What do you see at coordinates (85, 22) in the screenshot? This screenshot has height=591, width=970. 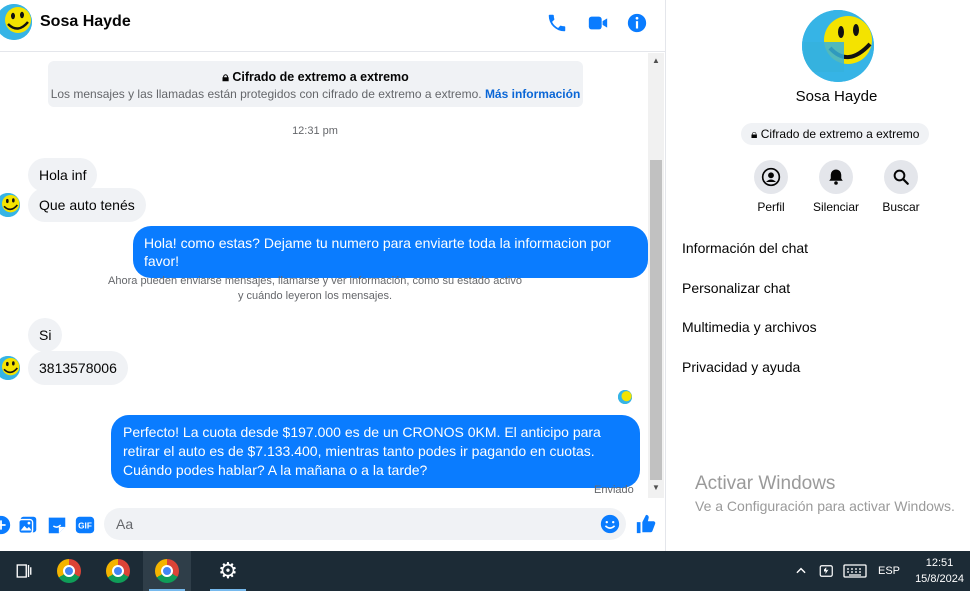 I see `contact-name: Sosa Hayde` at bounding box center [85, 22].